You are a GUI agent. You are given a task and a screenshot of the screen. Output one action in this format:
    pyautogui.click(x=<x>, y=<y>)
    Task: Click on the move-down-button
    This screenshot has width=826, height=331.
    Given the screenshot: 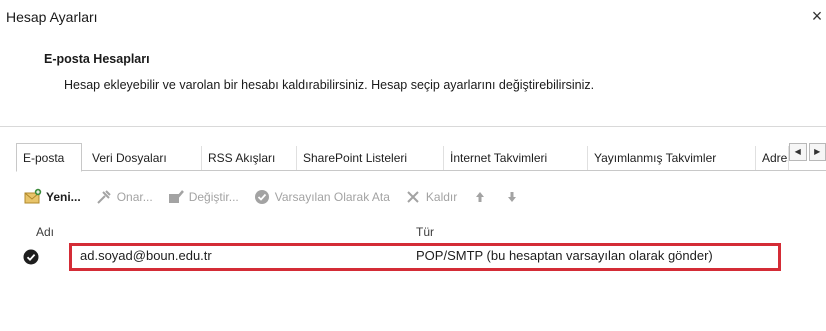 What is the action you would take?
    pyautogui.click(x=512, y=197)
    